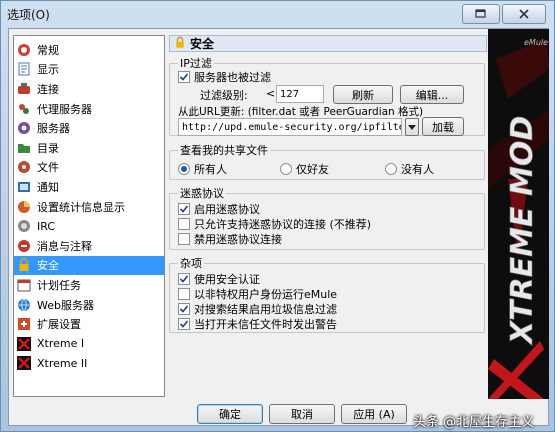  I want to click on run-unprivileged-label: 以非特权用户身份运行eMule, so click(266, 294).